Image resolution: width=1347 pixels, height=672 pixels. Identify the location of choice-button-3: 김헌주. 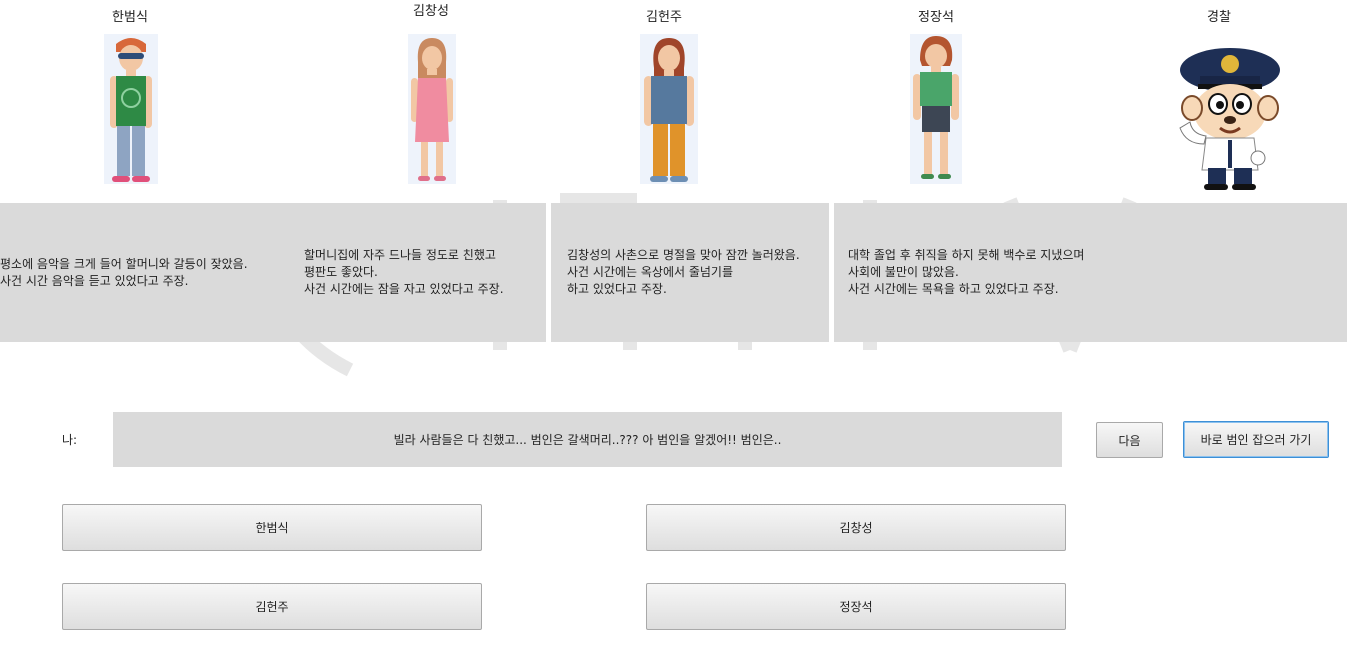
(272, 606).